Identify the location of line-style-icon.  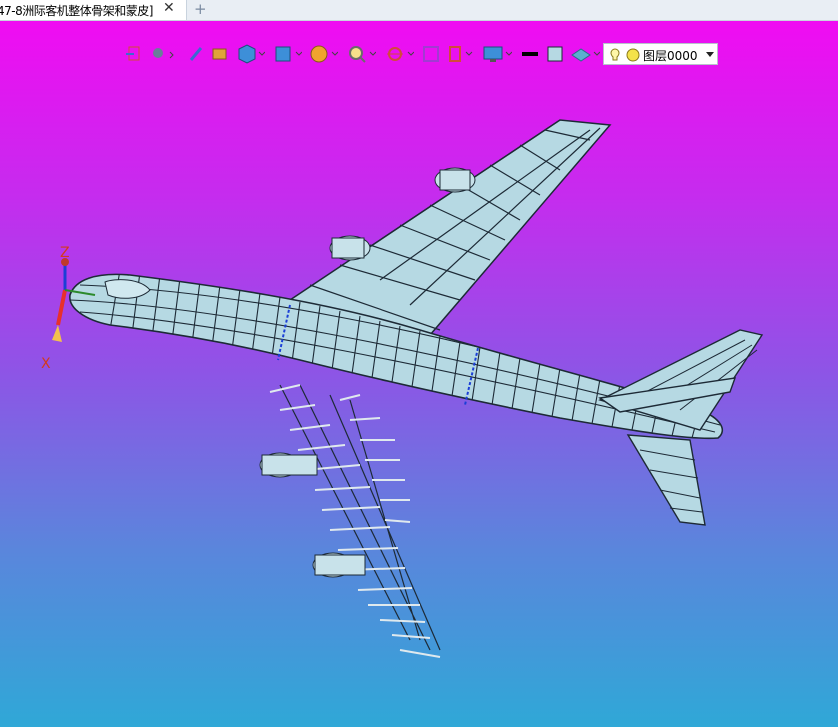
(530, 54).